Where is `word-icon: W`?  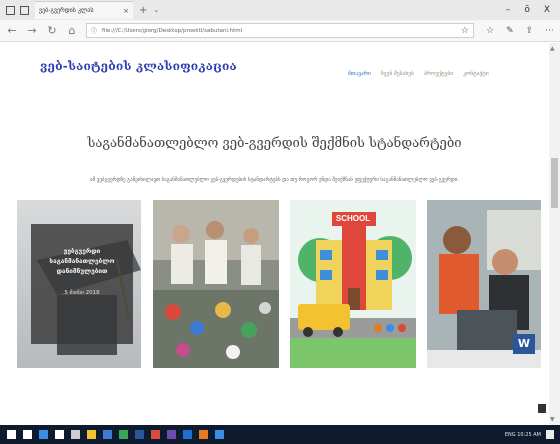 word-icon: W is located at coordinates (524, 344).